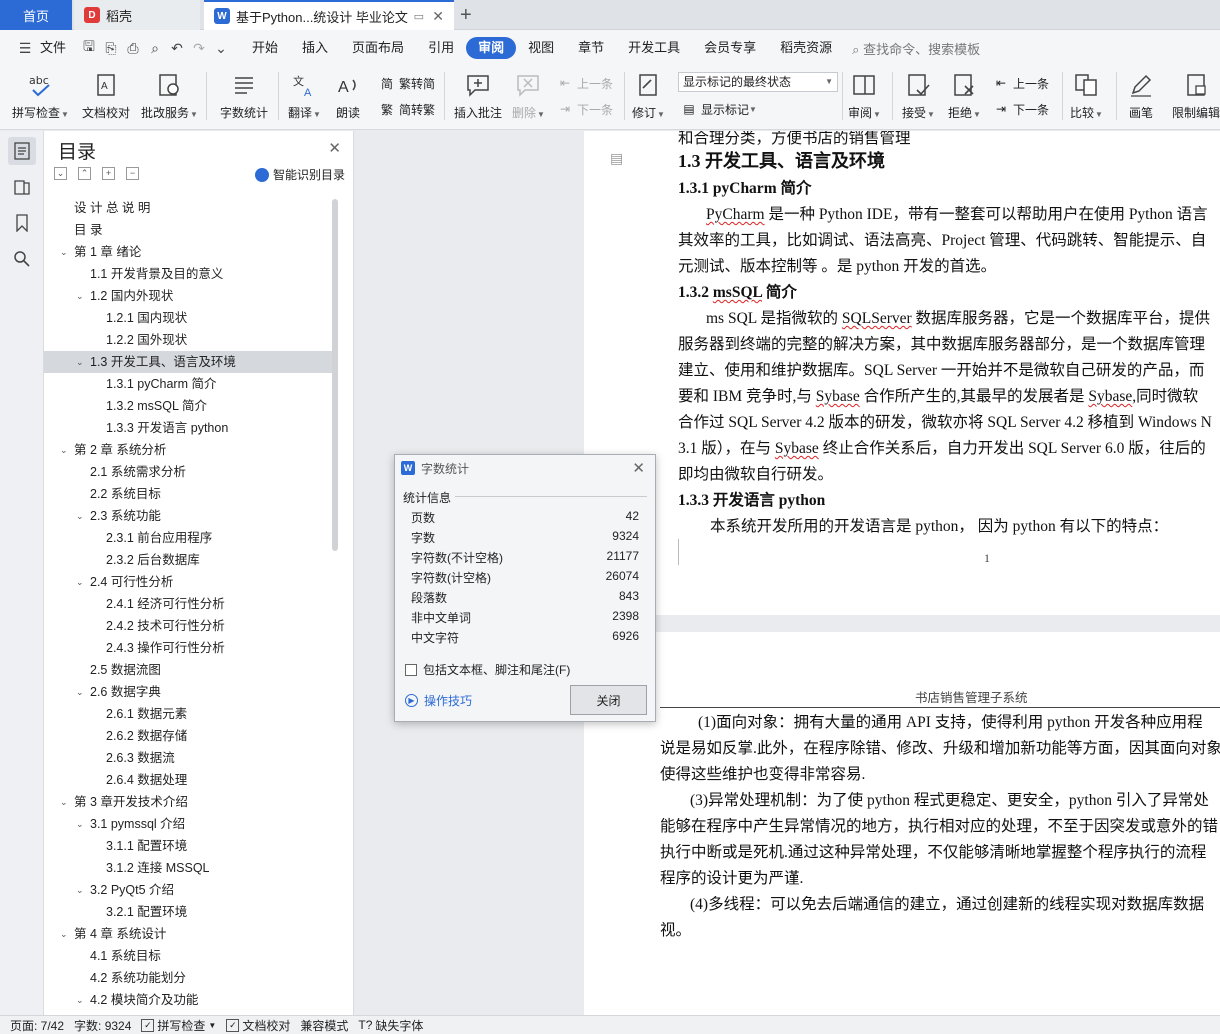  Describe the element at coordinates (916, 48) in the screenshot. I see `command-search: ⌕ 查找命令、搜索模板` at that location.